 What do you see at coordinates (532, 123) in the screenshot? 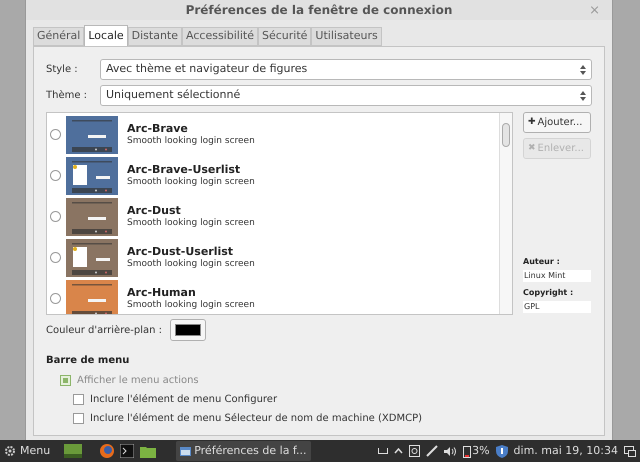
I see `plus-icon: ✚` at bounding box center [532, 123].